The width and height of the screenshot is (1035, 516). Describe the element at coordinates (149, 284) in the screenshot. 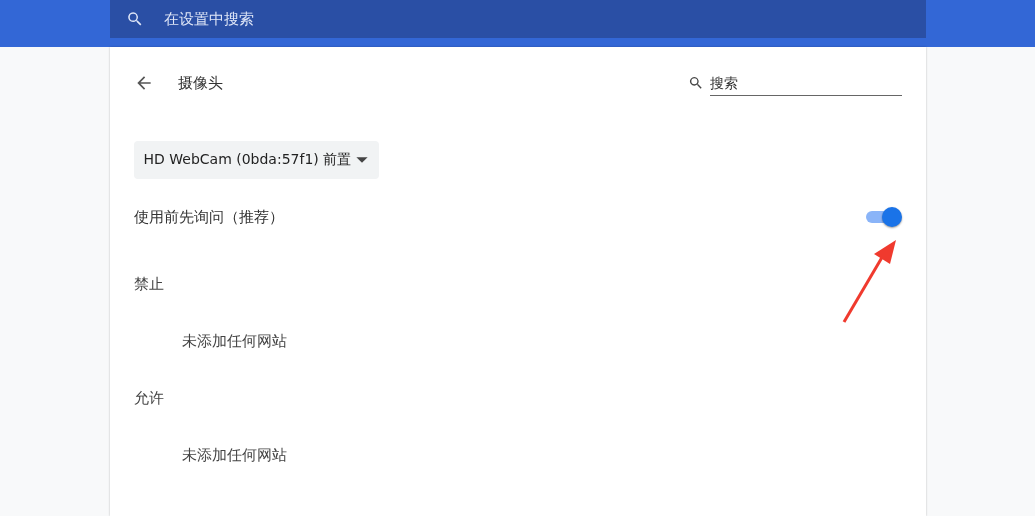

I see `section-title: 禁止` at that location.